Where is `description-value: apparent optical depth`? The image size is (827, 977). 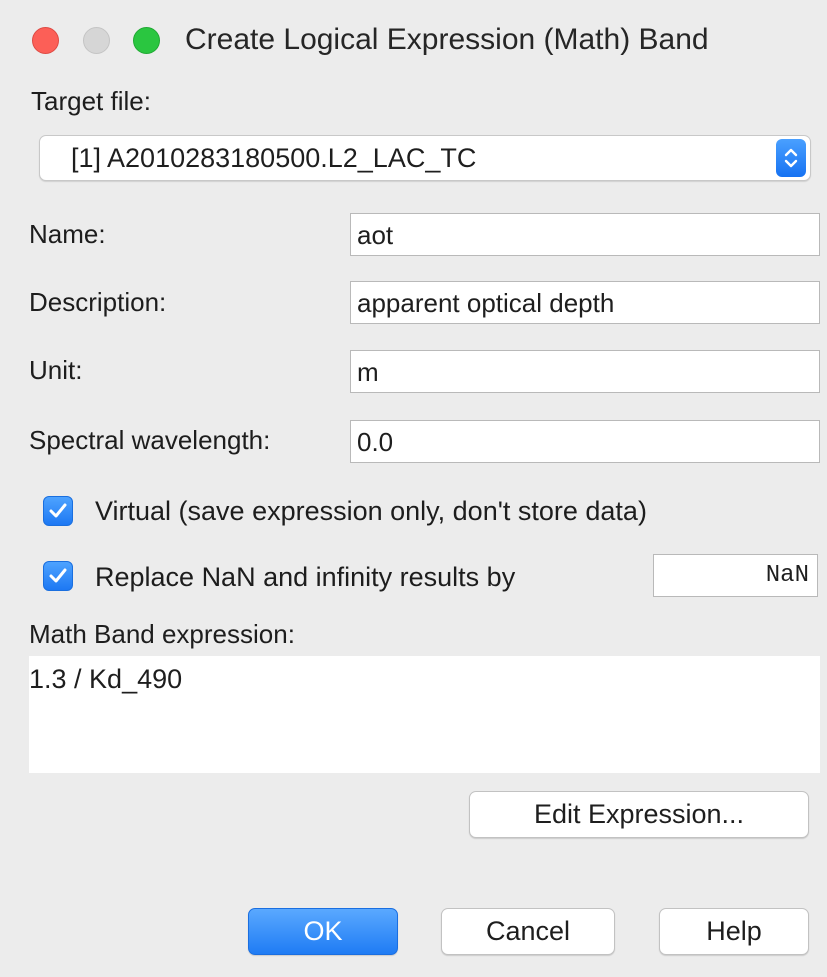
description-value: apparent optical depth is located at coordinates (486, 303).